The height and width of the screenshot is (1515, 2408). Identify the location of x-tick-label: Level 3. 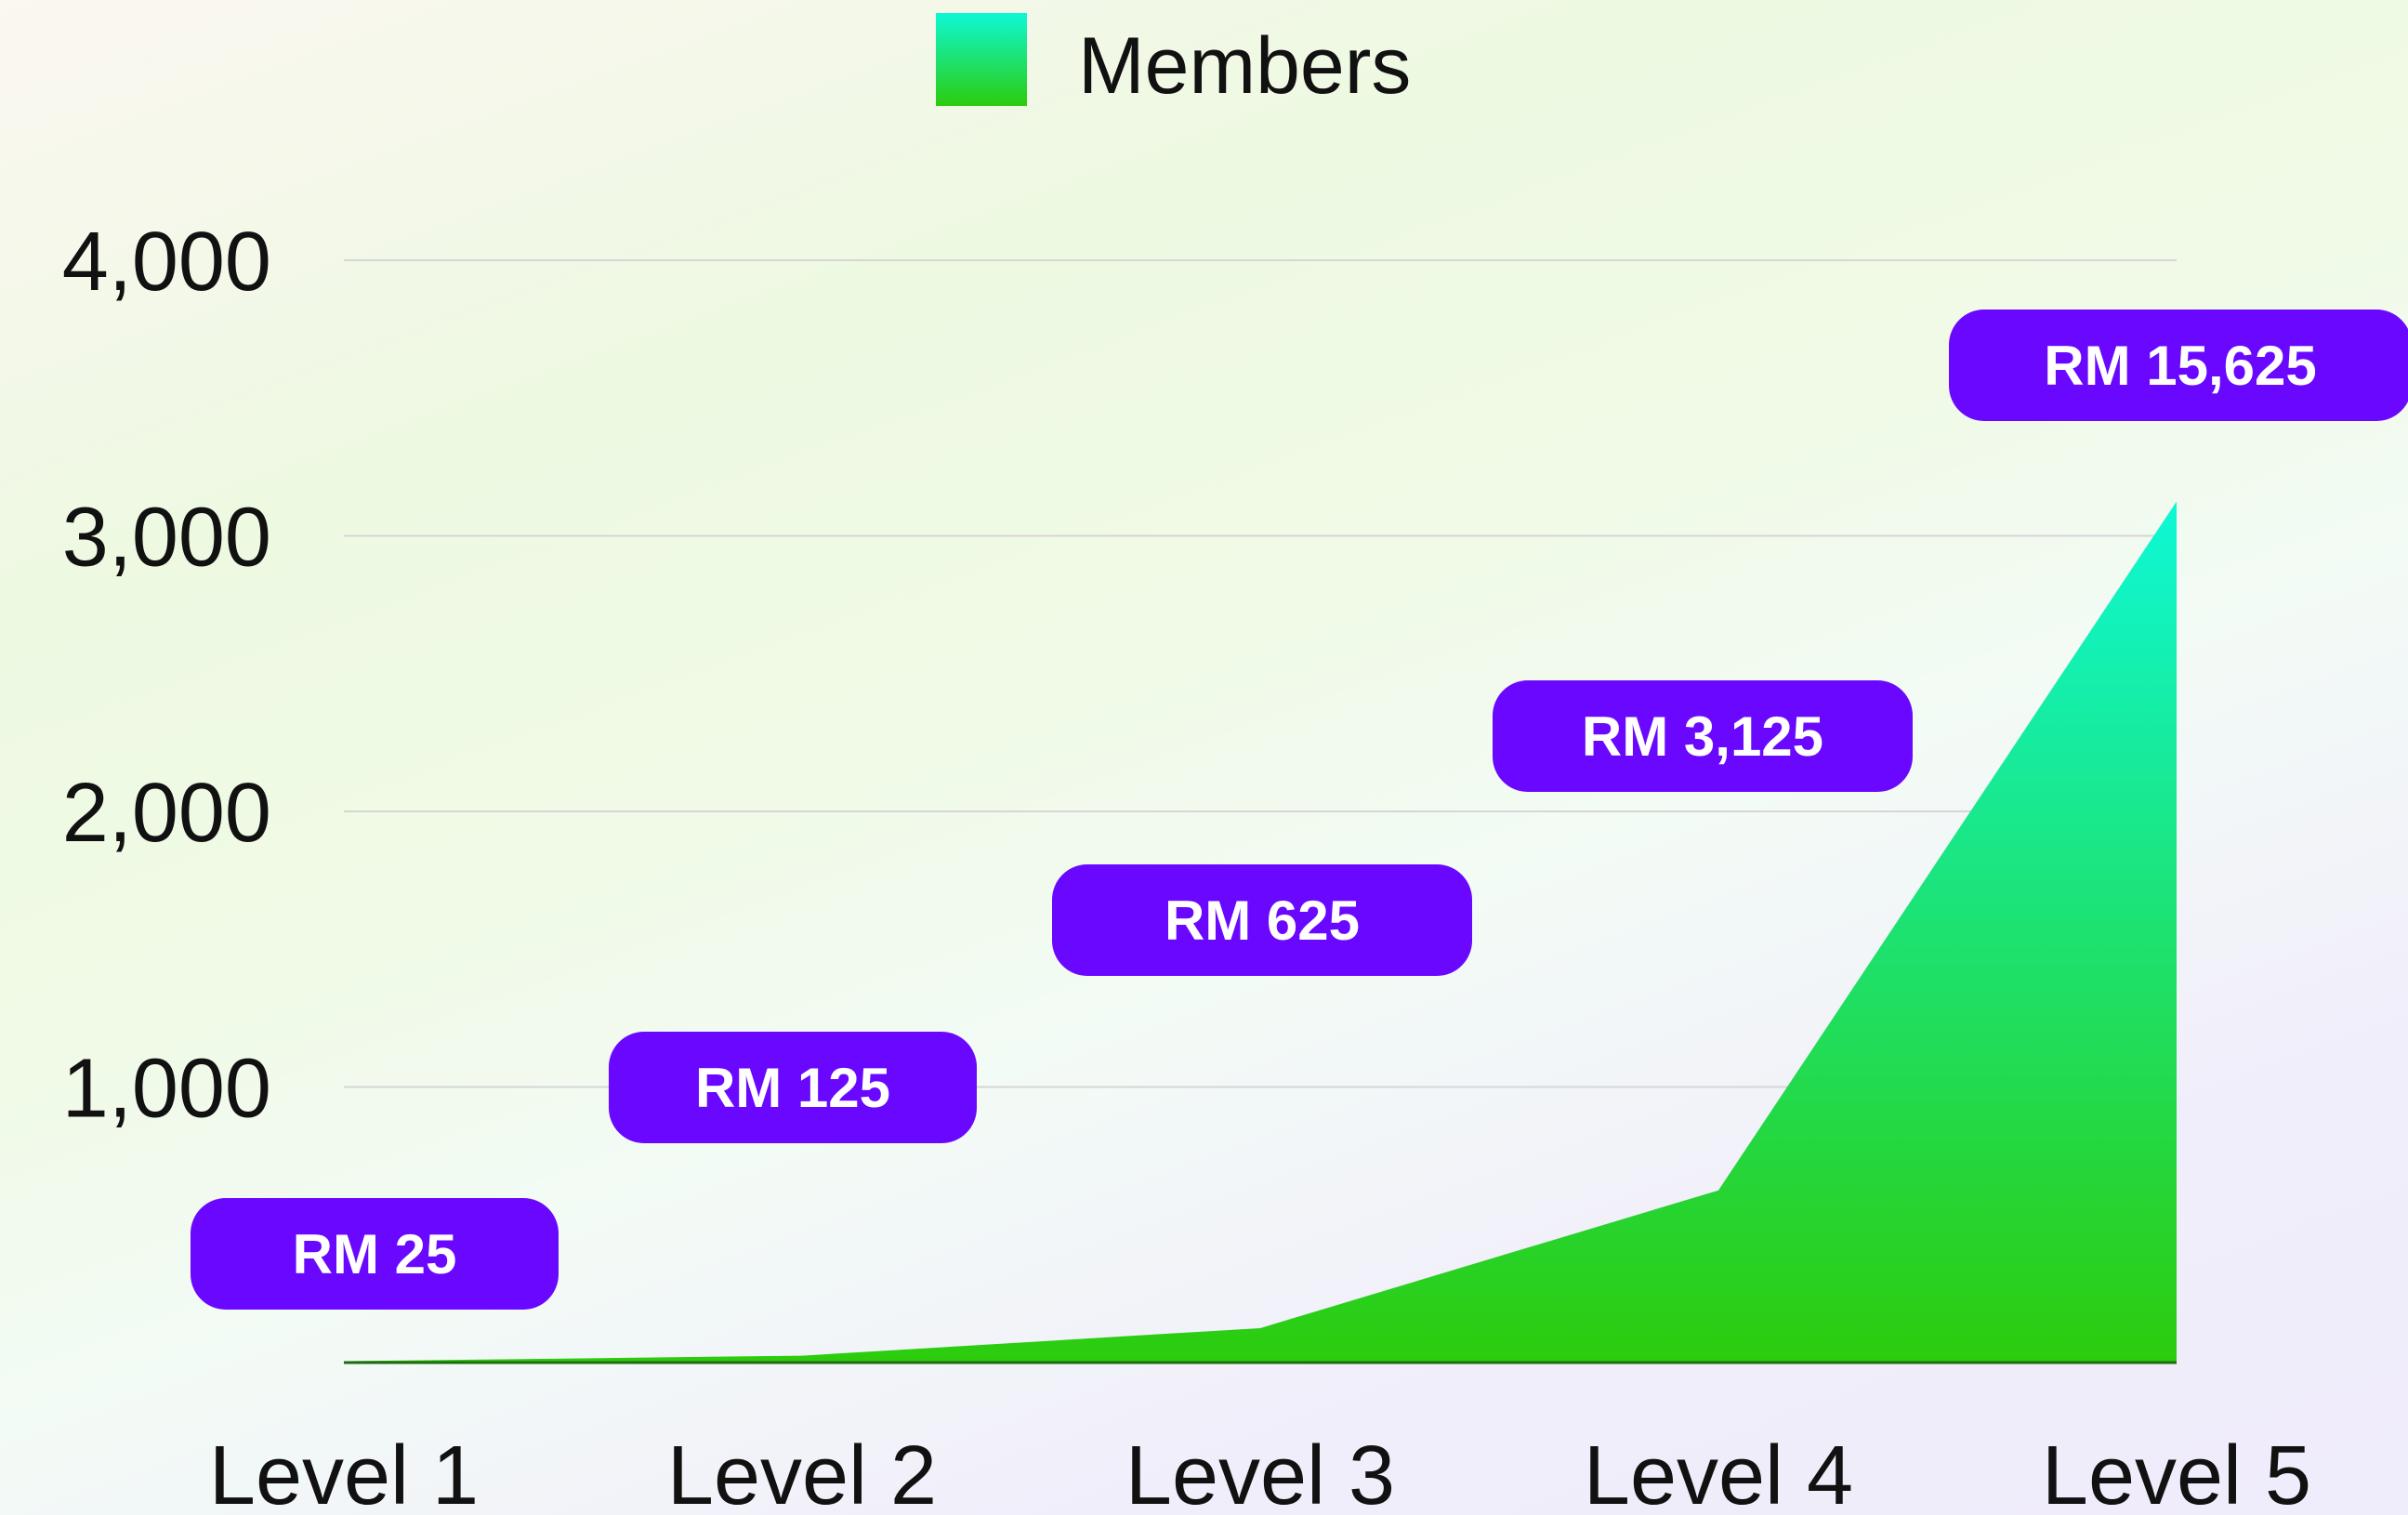
(1260, 1472).